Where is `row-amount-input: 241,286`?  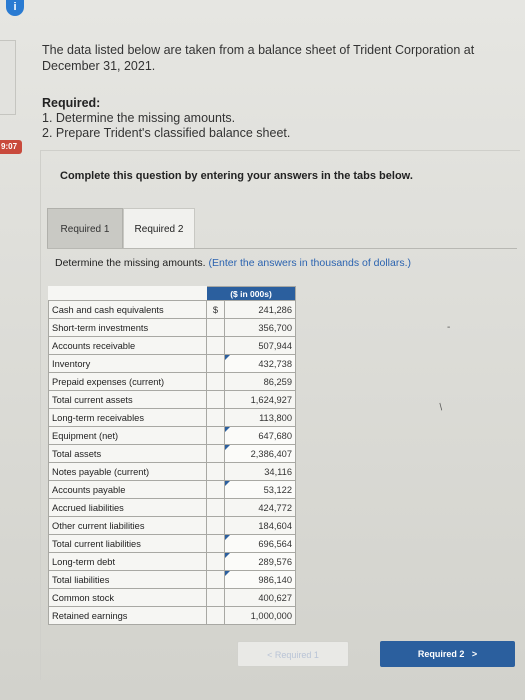
row-amount-input: 241,286 is located at coordinates (260, 309).